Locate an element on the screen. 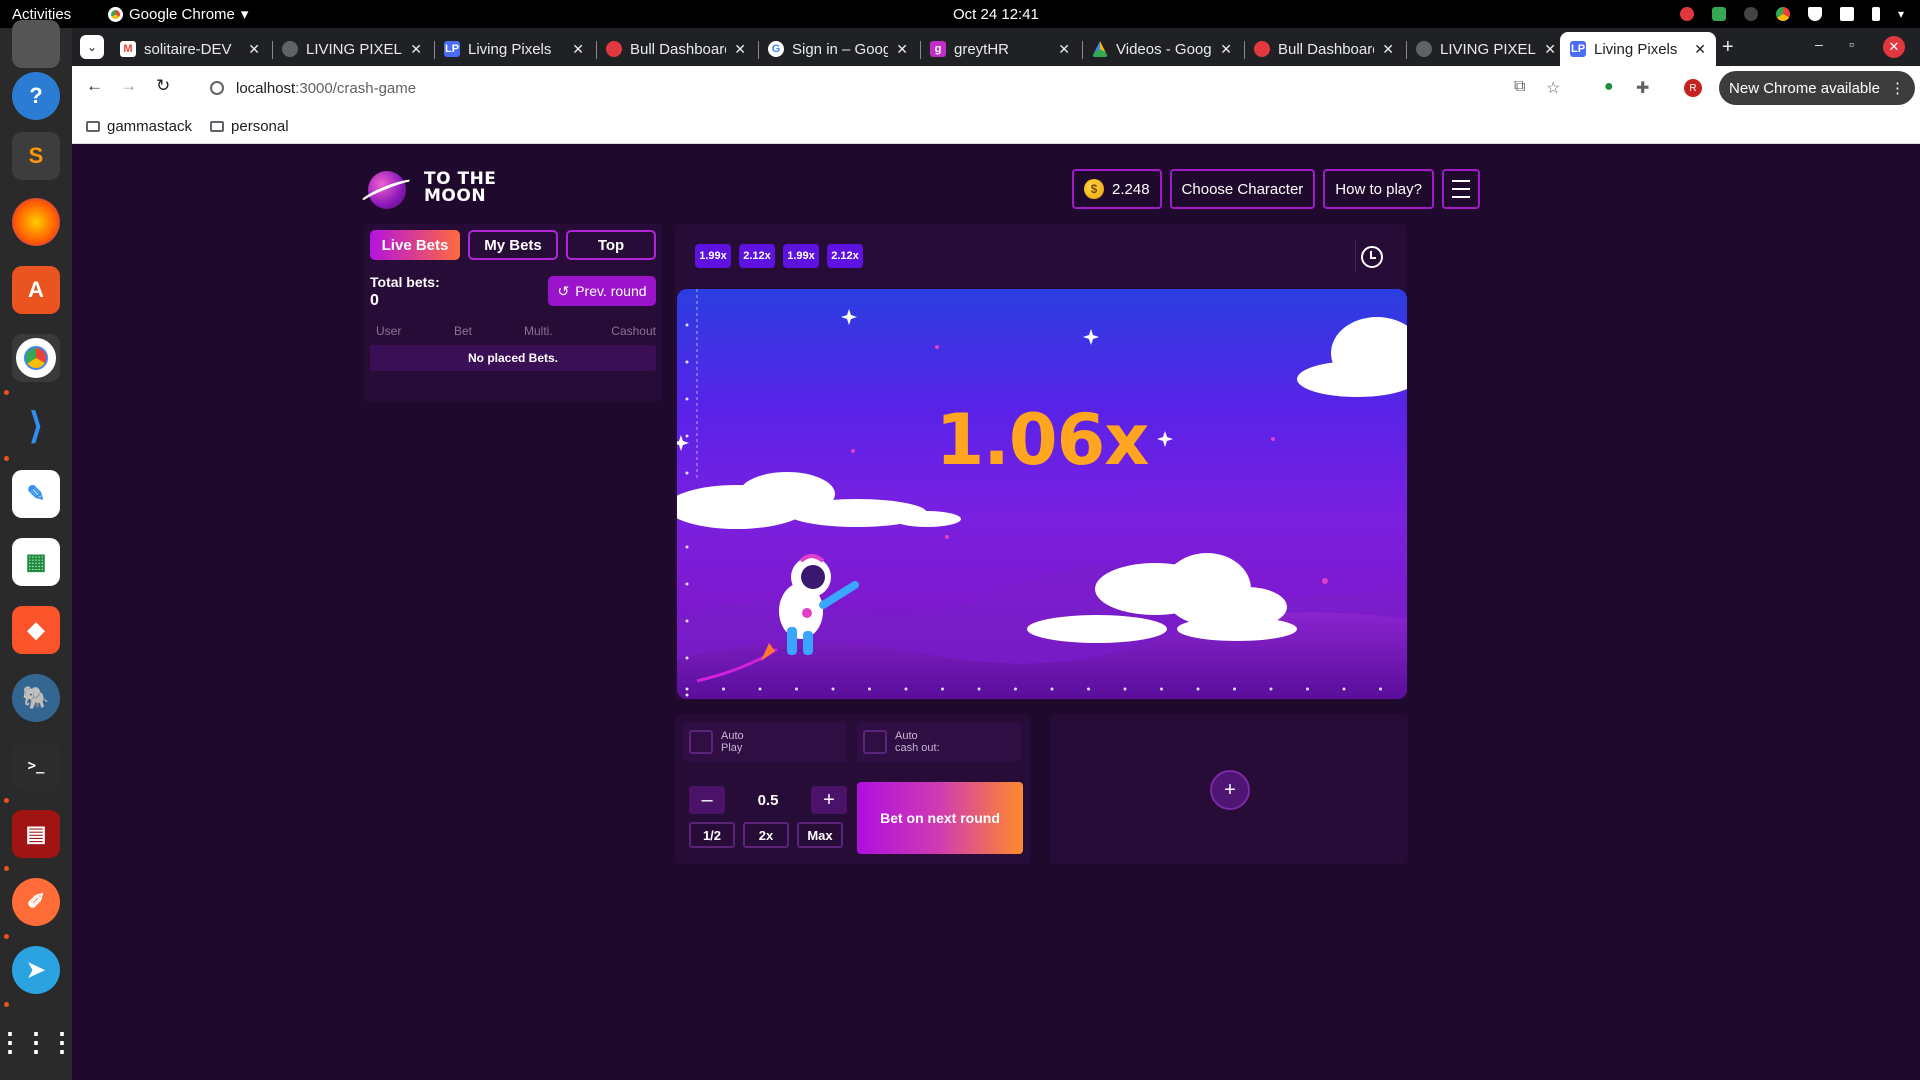 The image size is (1920, 1080). system-menu-chevron-icon: ▾ is located at coordinates (1901, 14).